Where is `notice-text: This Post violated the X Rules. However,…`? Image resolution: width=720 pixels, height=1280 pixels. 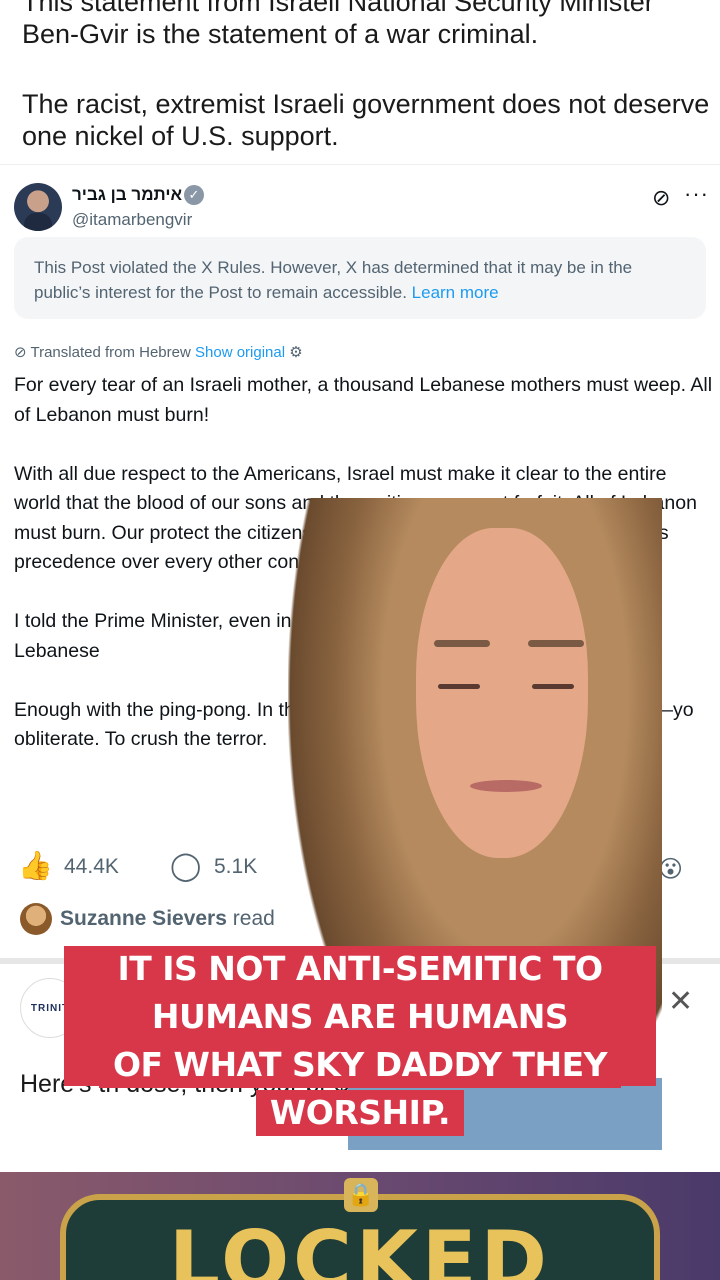
notice-text: This Post violated the X Rules. However,… is located at coordinates (333, 280).